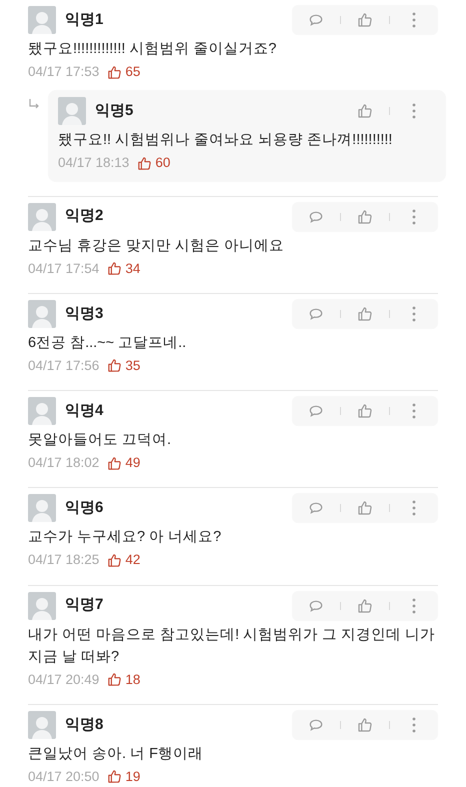 Image resolution: width=466 pixels, height=787 pixels. What do you see at coordinates (114, 111) in the screenshot?
I see `author-name: 익명5` at bounding box center [114, 111].